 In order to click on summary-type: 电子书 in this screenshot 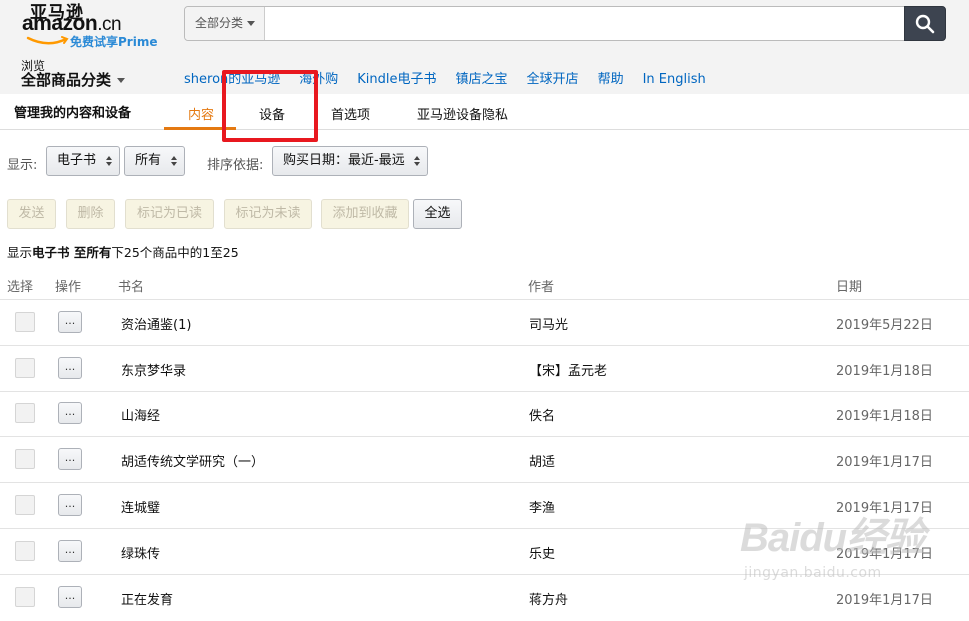, I will do `click(51, 252)`.